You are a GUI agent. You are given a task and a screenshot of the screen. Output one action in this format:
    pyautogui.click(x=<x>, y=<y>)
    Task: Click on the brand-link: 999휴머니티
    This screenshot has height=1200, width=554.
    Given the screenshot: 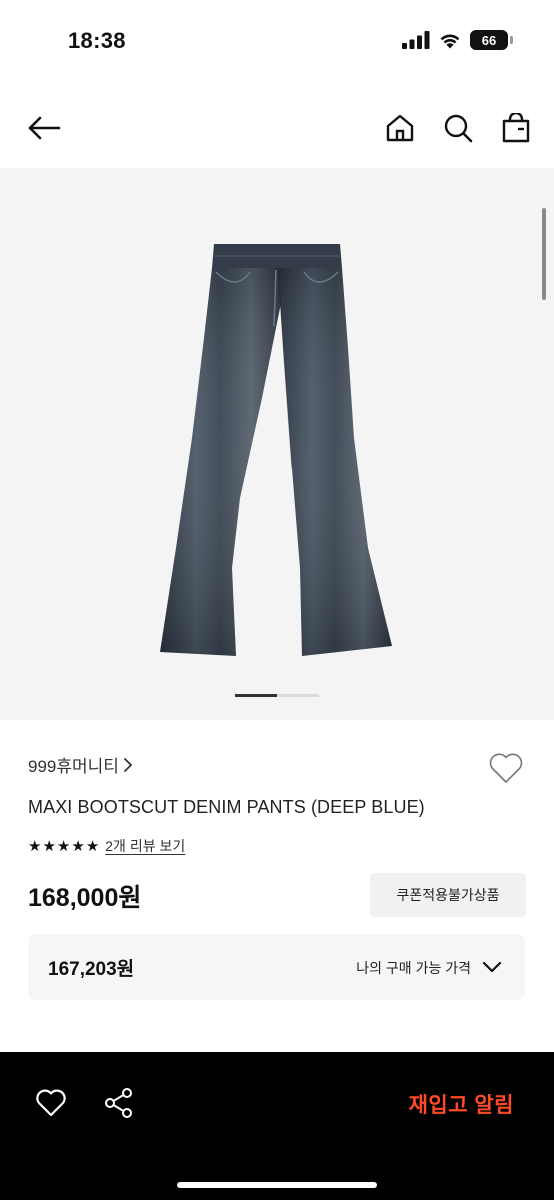 What is the action you would take?
    pyautogui.click(x=80, y=764)
    